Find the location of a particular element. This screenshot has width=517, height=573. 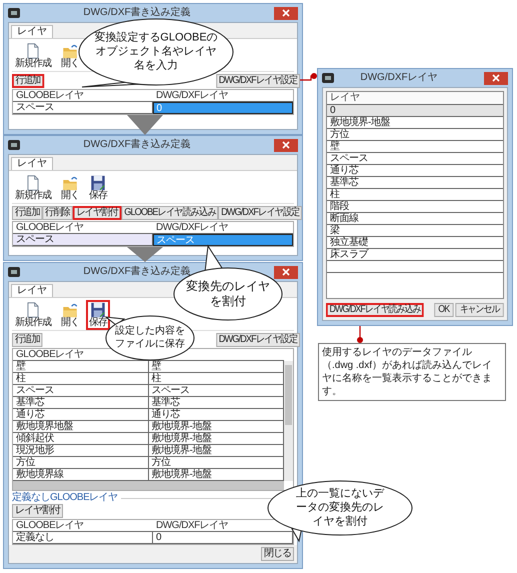

list-item: 0 is located at coordinates (415, 110).